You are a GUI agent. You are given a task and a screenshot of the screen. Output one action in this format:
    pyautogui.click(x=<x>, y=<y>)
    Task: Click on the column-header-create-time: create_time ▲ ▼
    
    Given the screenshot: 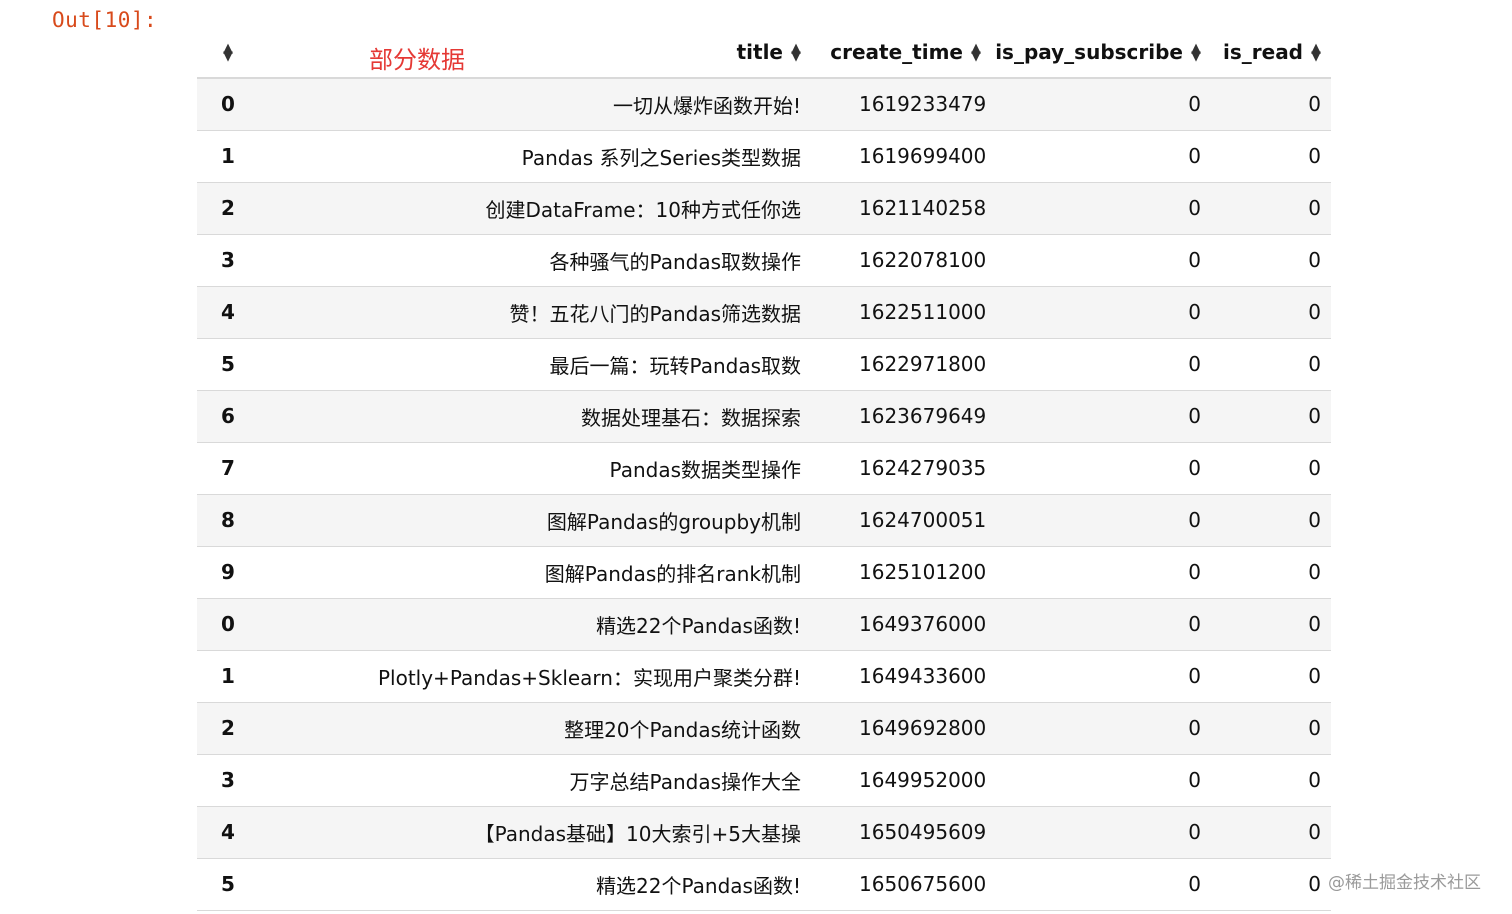 What is the action you would take?
    pyautogui.click(x=901, y=52)
    